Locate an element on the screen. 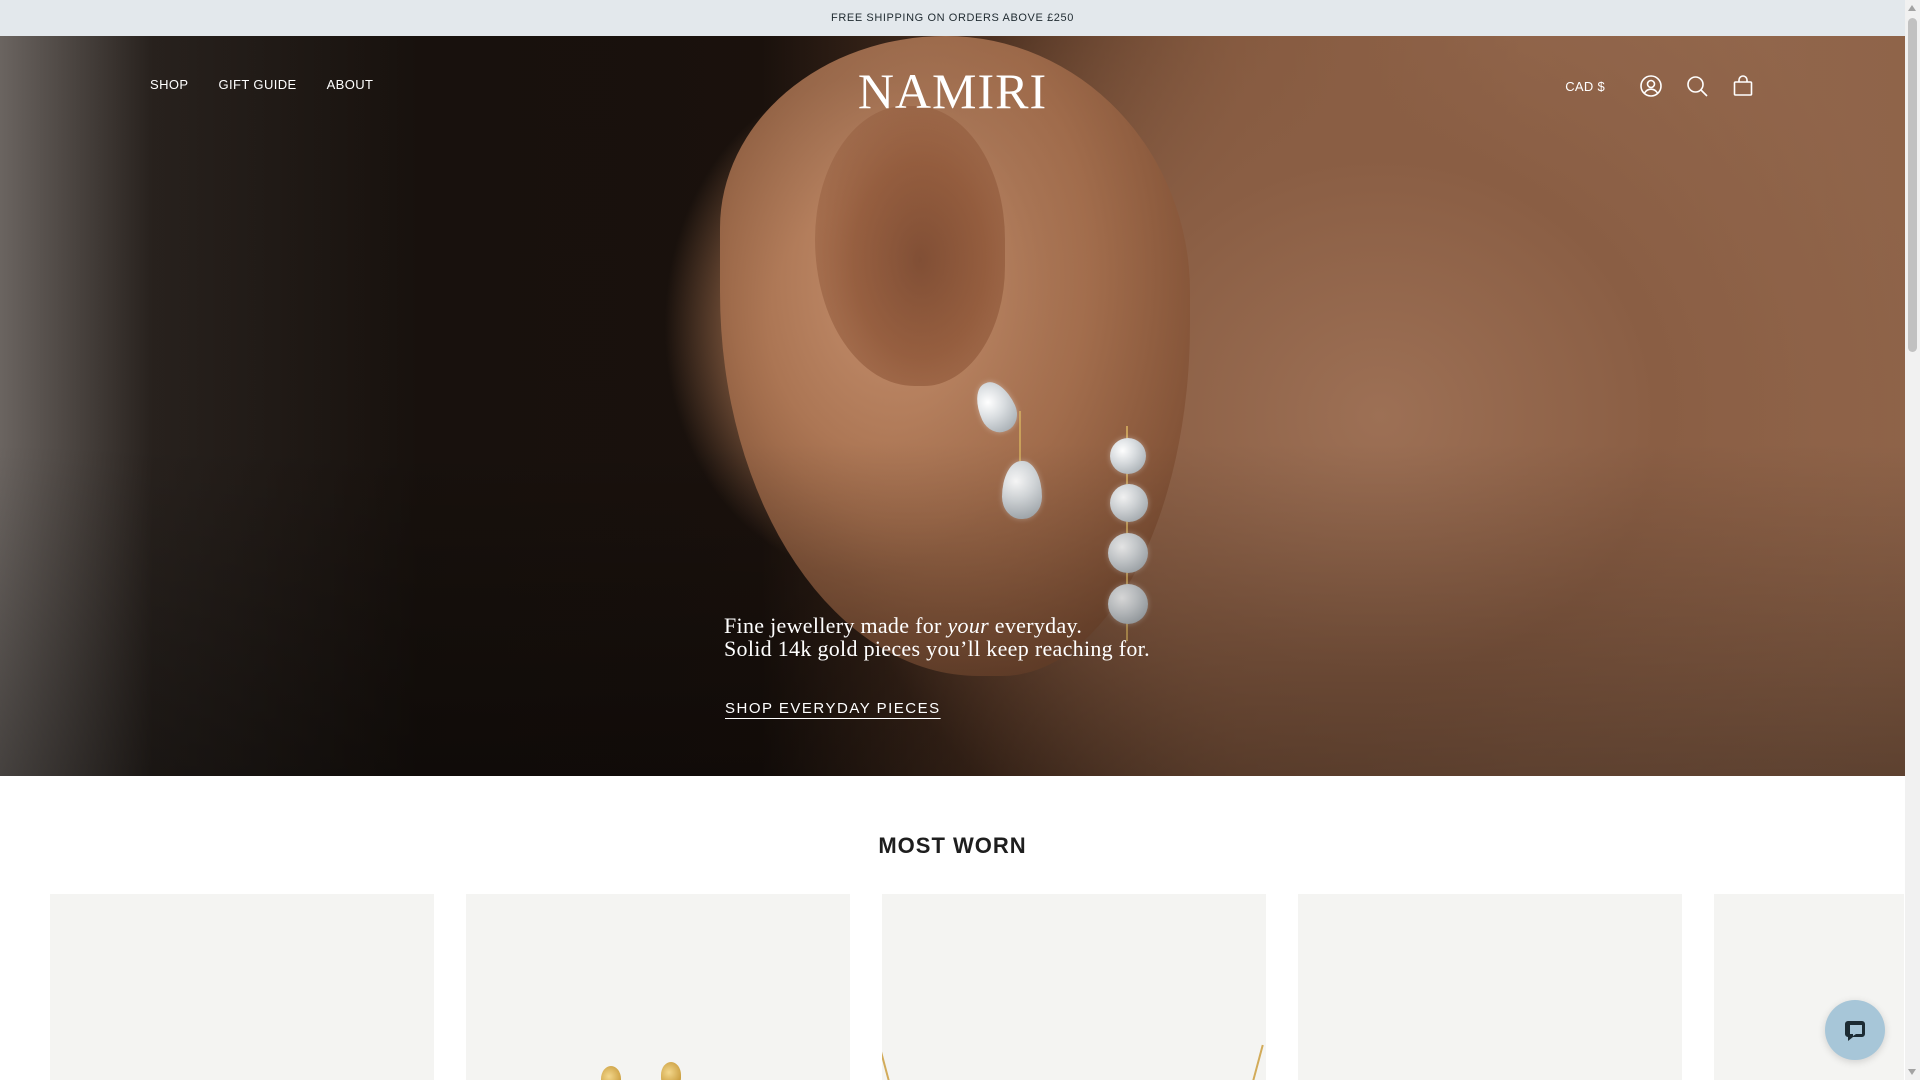 The height and width of the screenshot is (1080, 1920). announcement-bar: FREE SHIPPING ON ORDERS ABOVE £250 is located at coordinates (952, 18).